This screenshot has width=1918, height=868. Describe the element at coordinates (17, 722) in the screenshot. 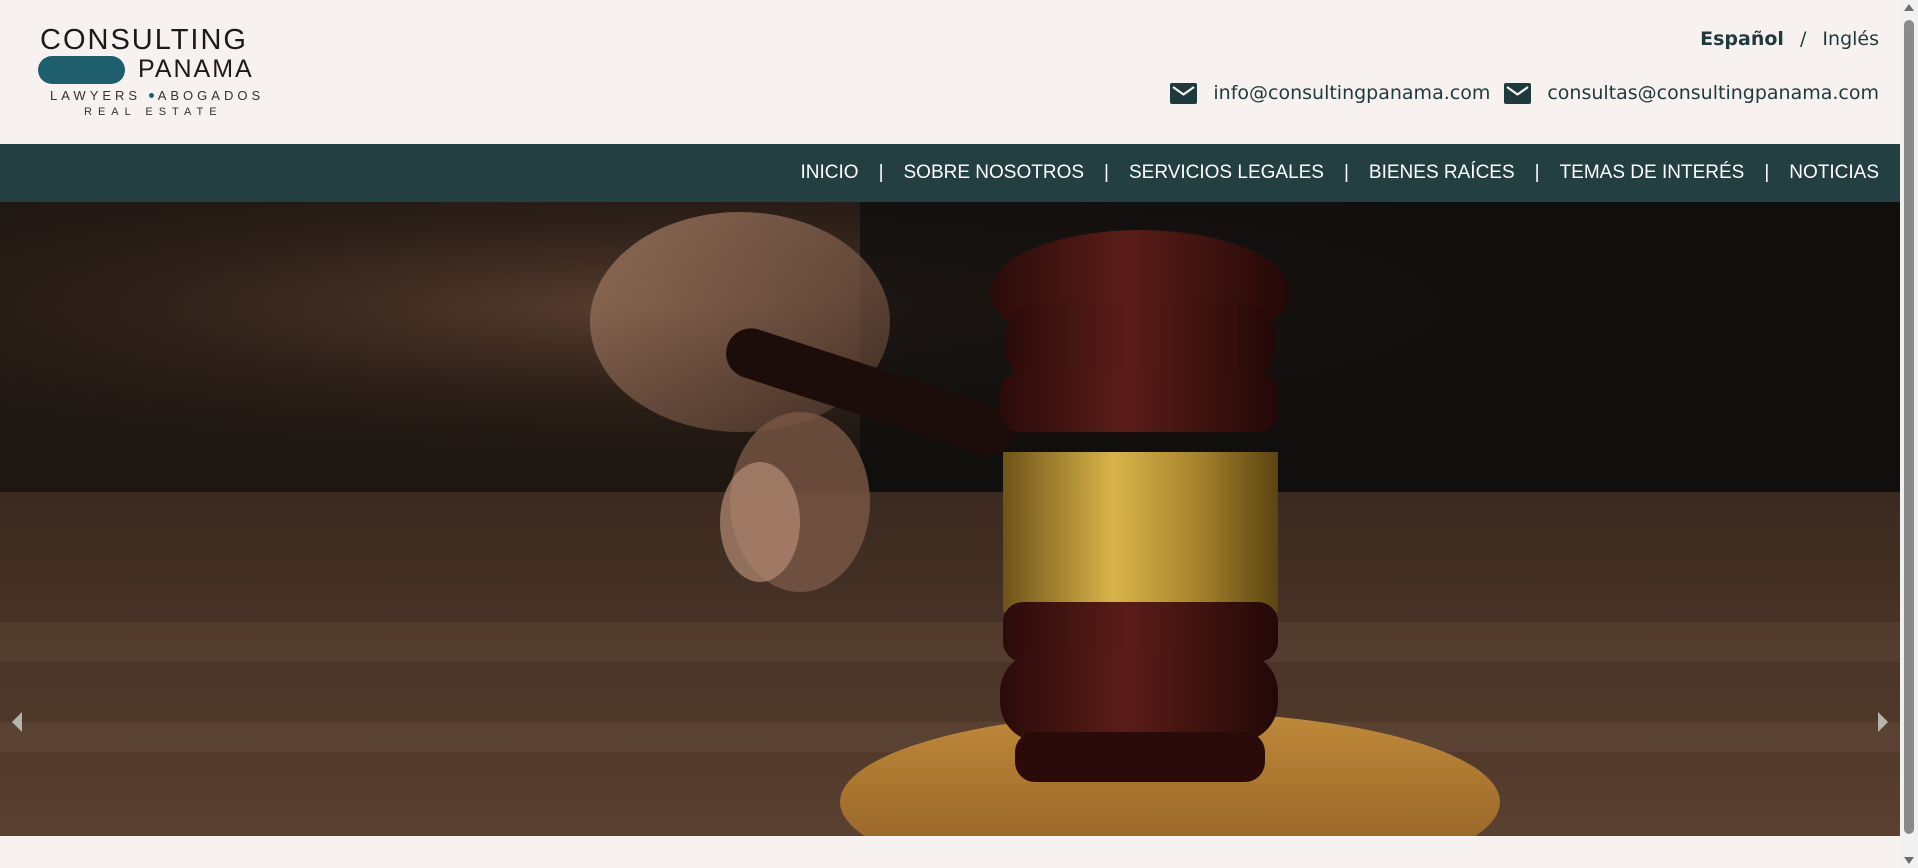

I see `arrow-left-icon` at that location.